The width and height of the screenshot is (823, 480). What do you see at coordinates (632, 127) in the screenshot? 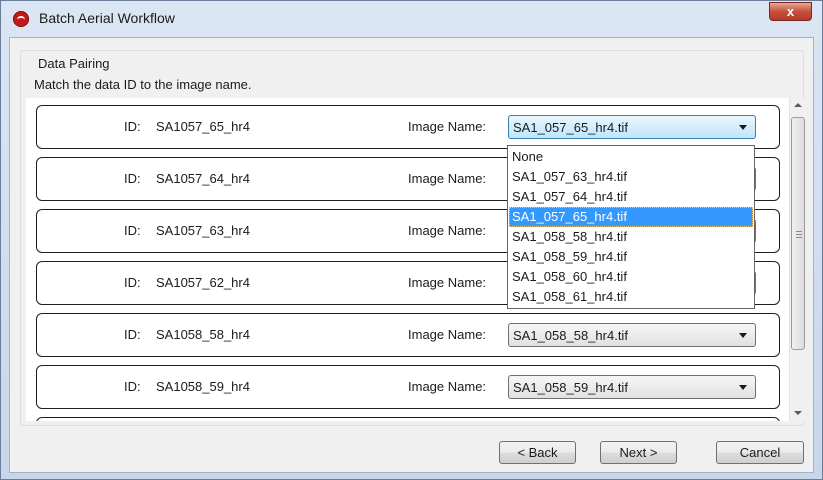
I see `image-name-combobox: SA1_057_65_hr4.tif` at bounding box center [632, 127].